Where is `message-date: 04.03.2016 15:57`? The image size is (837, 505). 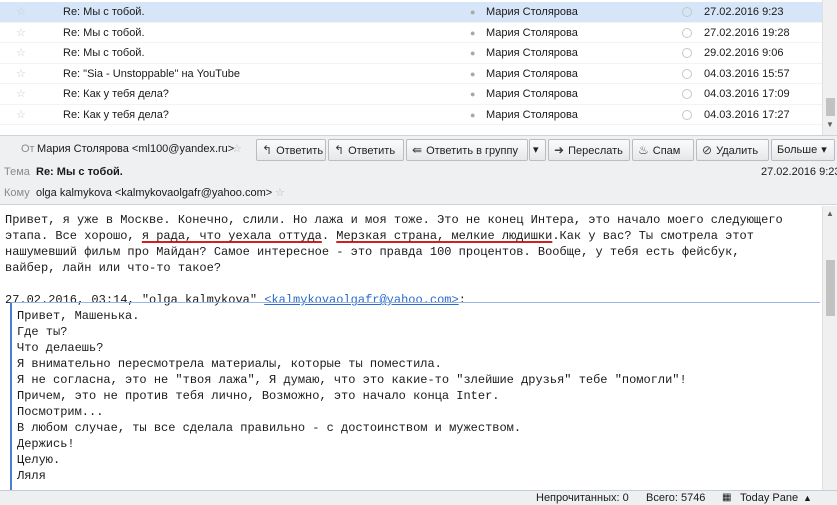
message-date: 04.03.2016 15:57 is located at coordinates (747, 73).